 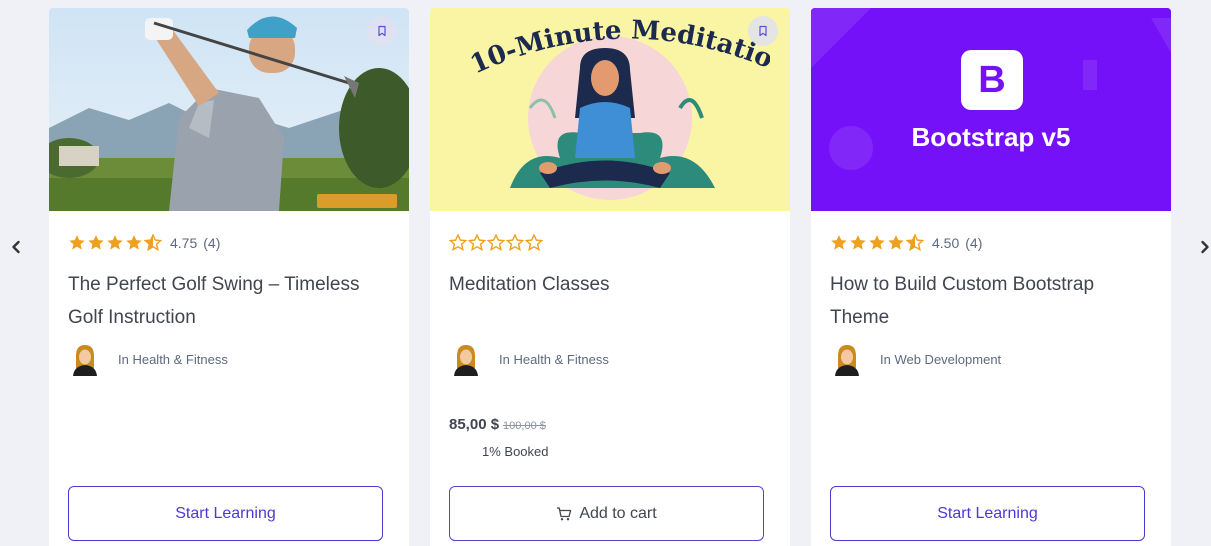 I want to click on bootstrap-logo: B, so click(x=992, y=79).